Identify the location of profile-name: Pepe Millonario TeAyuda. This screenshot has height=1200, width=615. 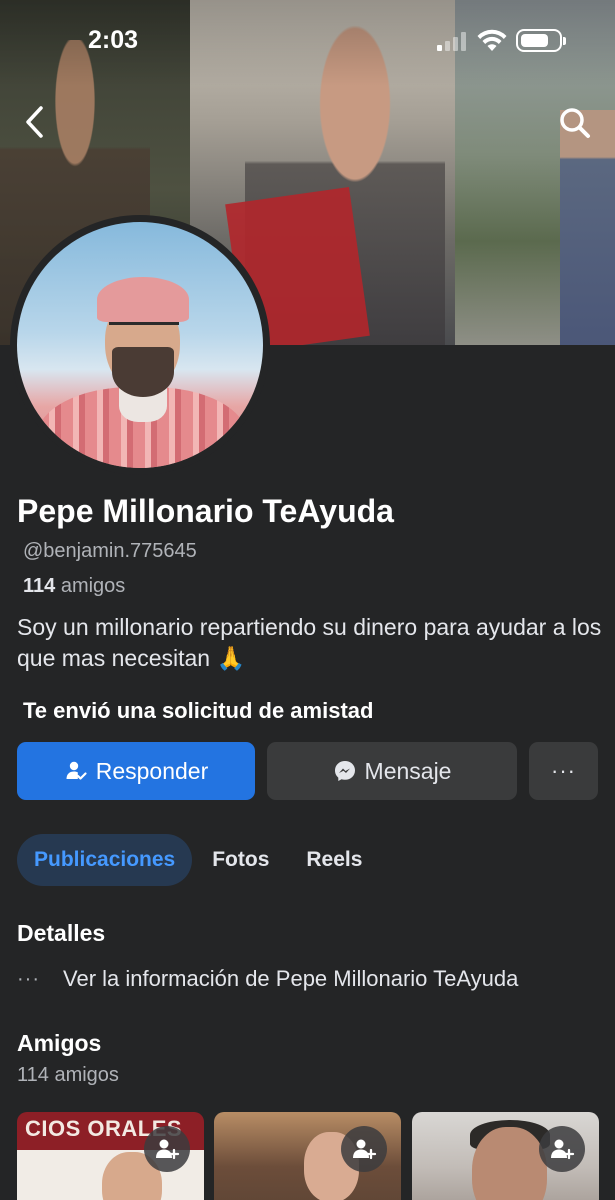
(205, 511).